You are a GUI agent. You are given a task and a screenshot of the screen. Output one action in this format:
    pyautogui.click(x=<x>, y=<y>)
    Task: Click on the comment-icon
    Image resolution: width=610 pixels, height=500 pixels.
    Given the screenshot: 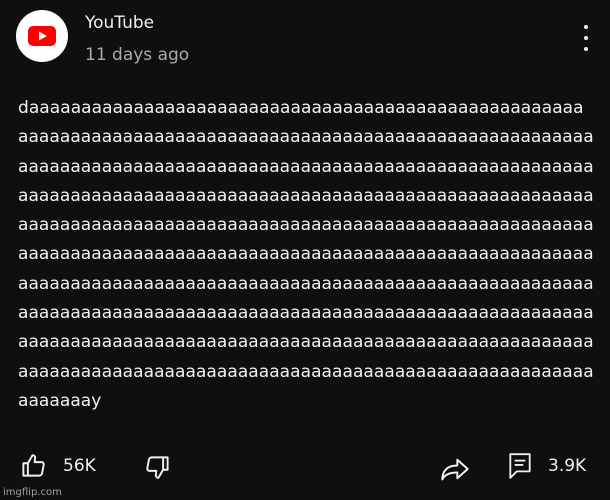 What is the action you would take?
    pyautogui.click(x=520, y=466)
    